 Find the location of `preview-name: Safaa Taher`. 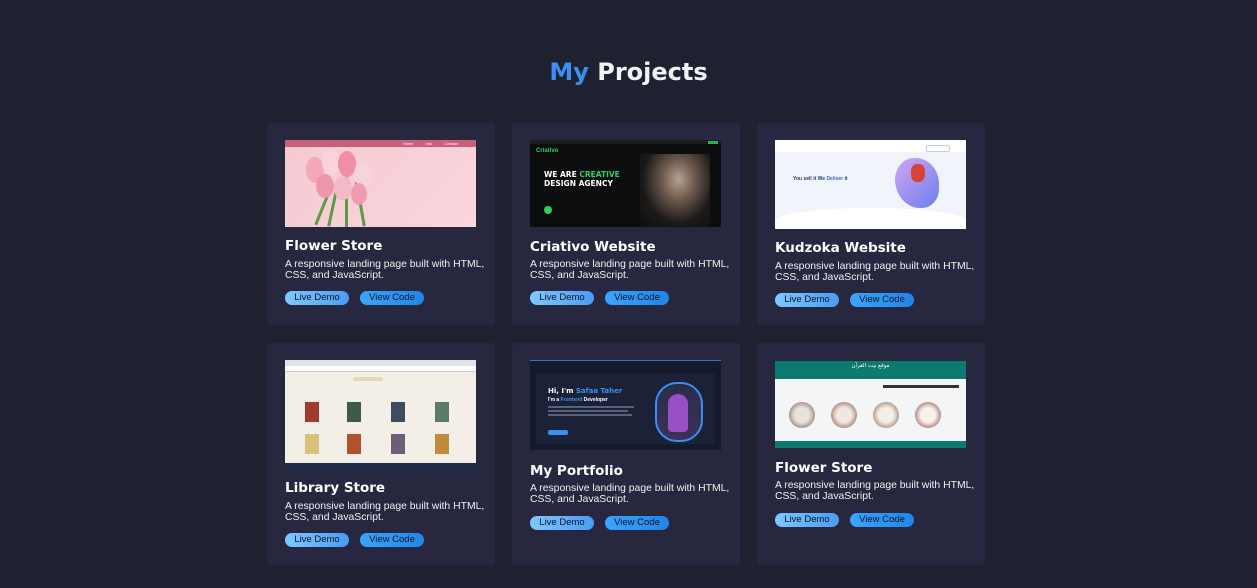

preview-name: Safaa Taher is located at coordinates (599, 391).